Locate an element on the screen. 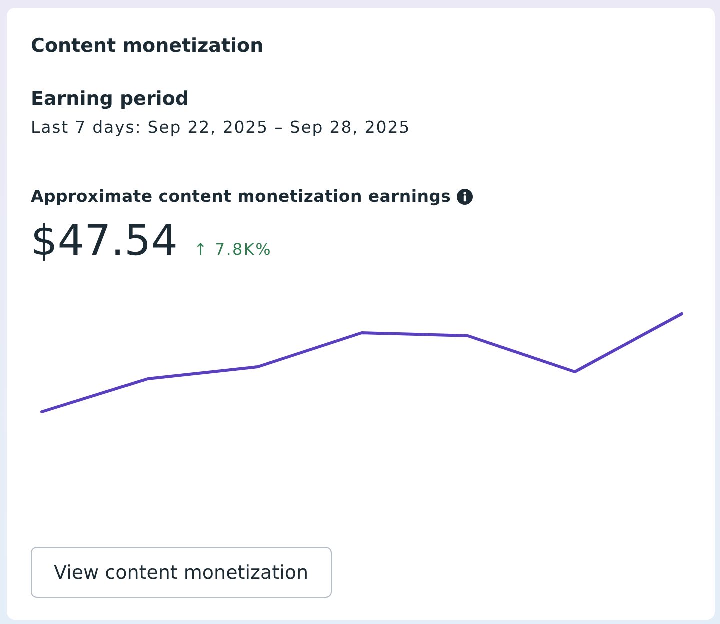 This screenshot has width=720, height=624. view-content-monetization-button: View content monetization is located at coordinates (181, 572).